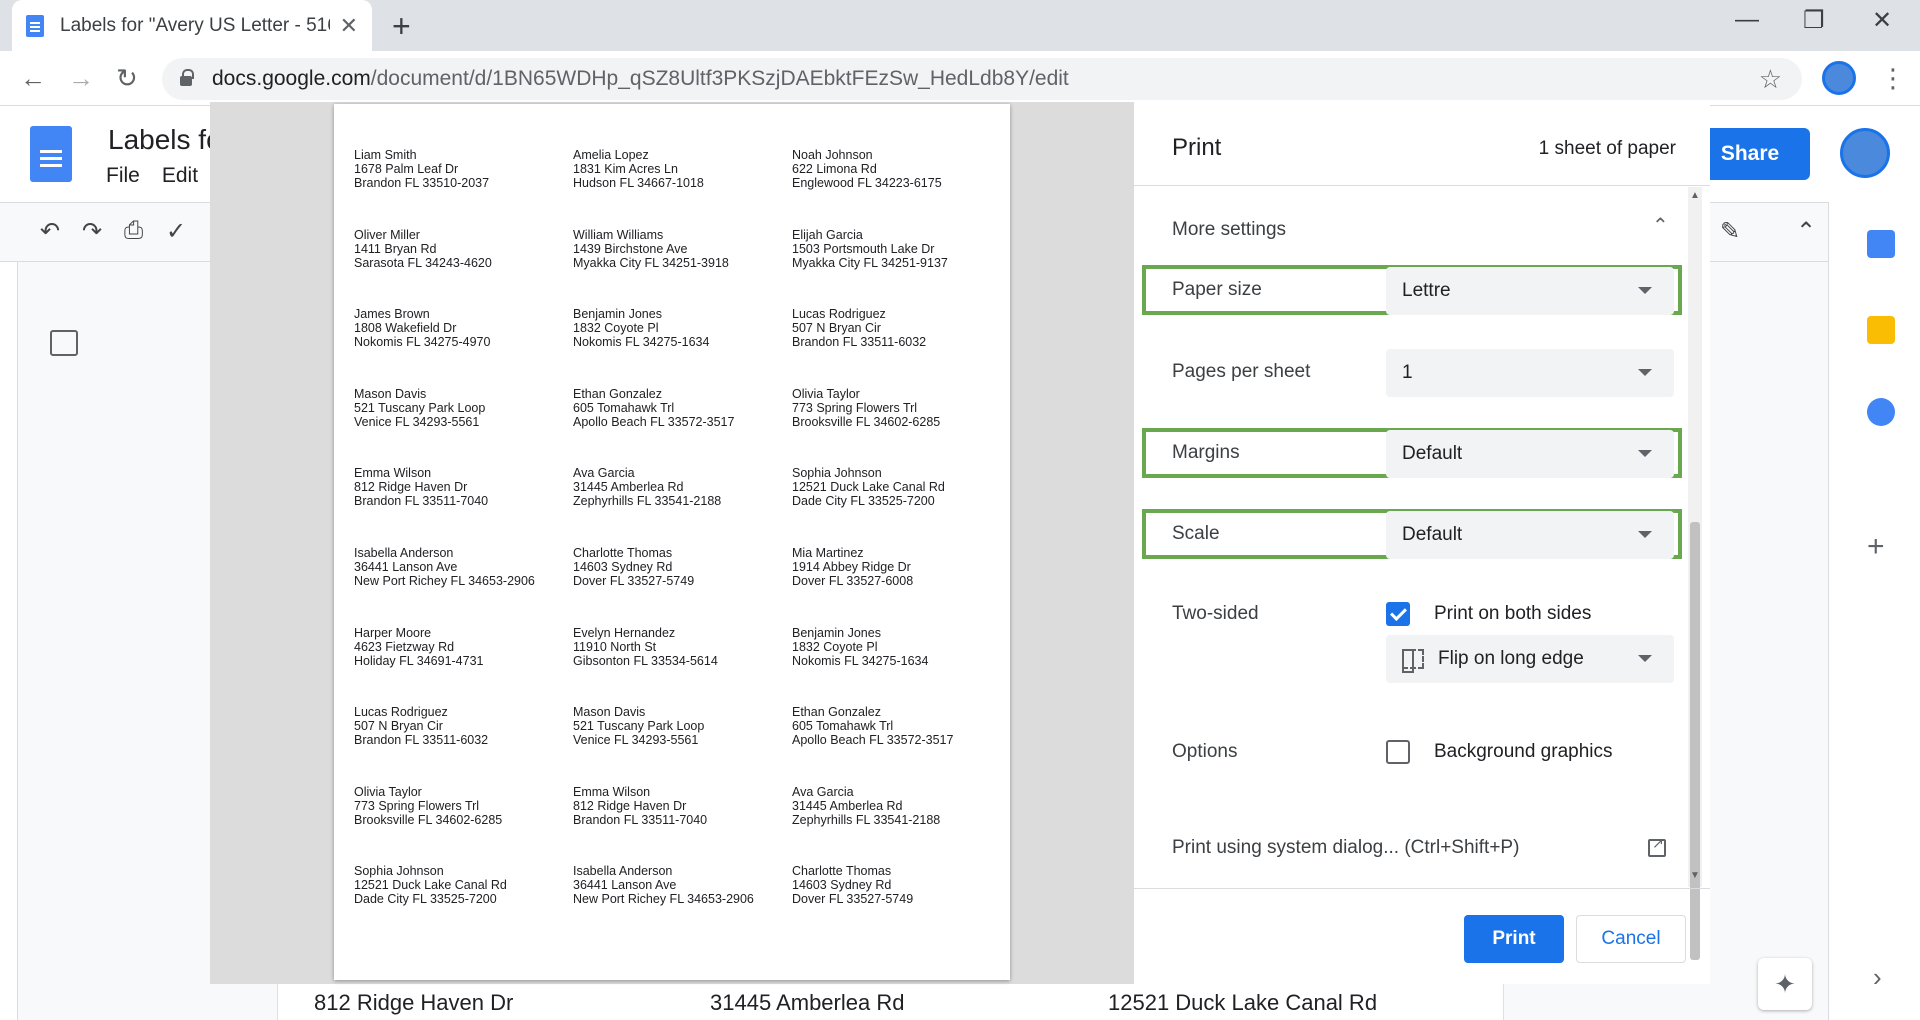 Image resolution: width=1920 pixels, height=1020 pixels. Describe the element at coordinates (165, 140) in the screenshot. I see `document-title: Labels fo` at that location.